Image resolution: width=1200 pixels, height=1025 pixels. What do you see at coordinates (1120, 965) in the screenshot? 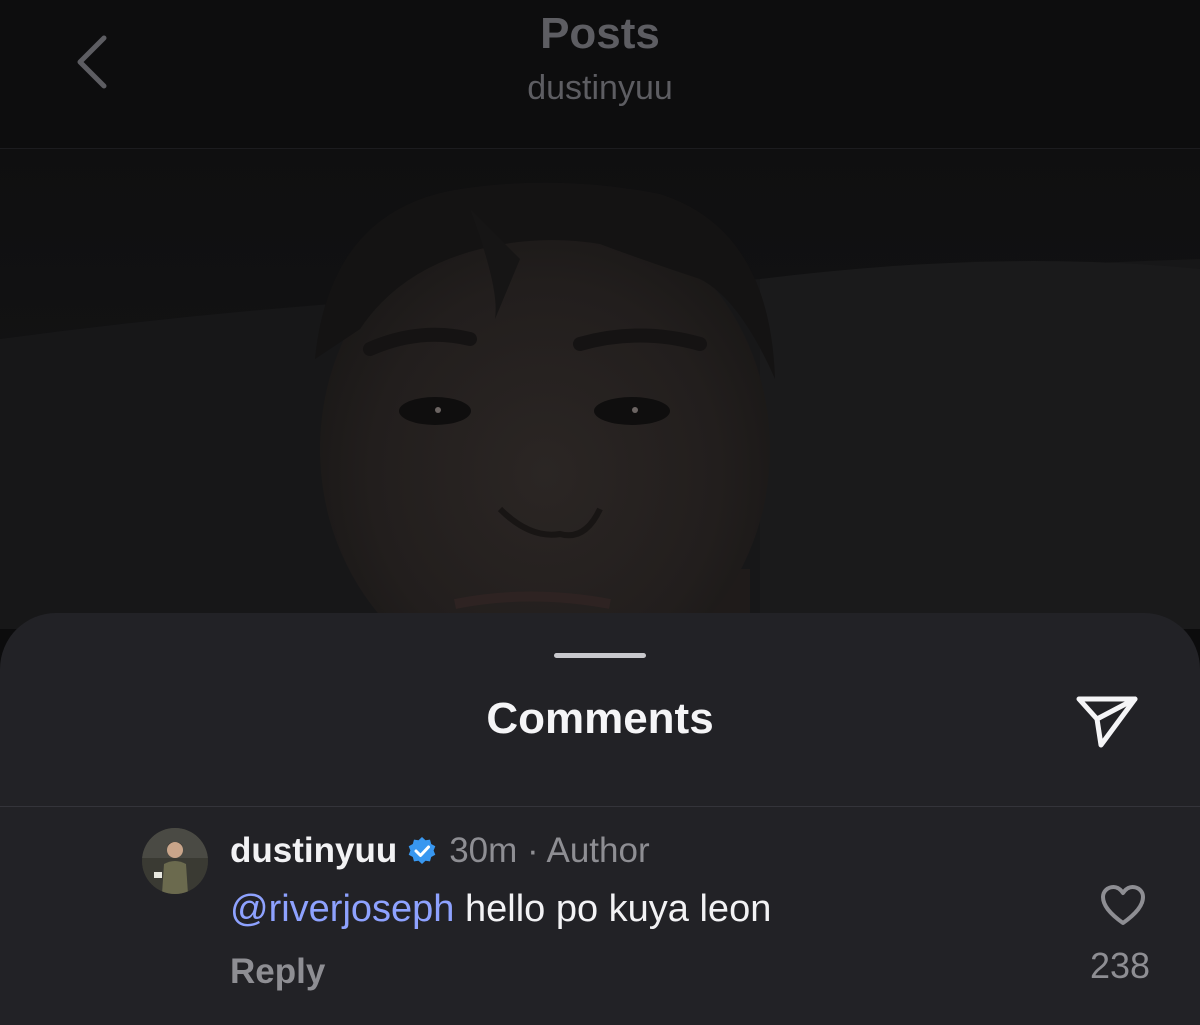
I see `like-count: 238` at bounding box center [1120, 965].